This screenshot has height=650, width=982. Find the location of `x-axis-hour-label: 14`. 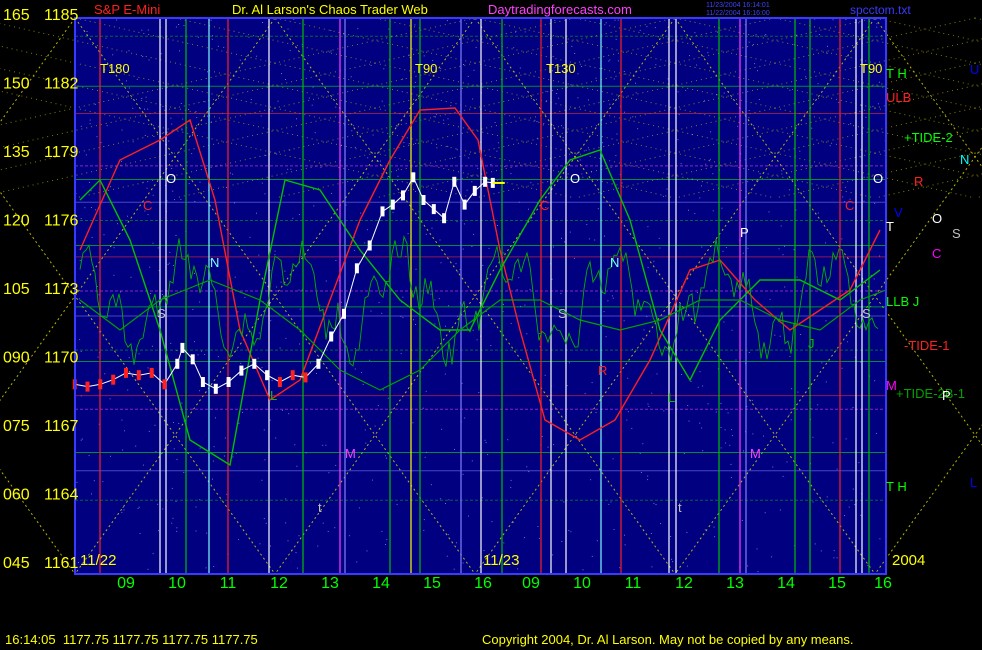

x-axis-hour-label: 14 is located at coordinates (786, 583).